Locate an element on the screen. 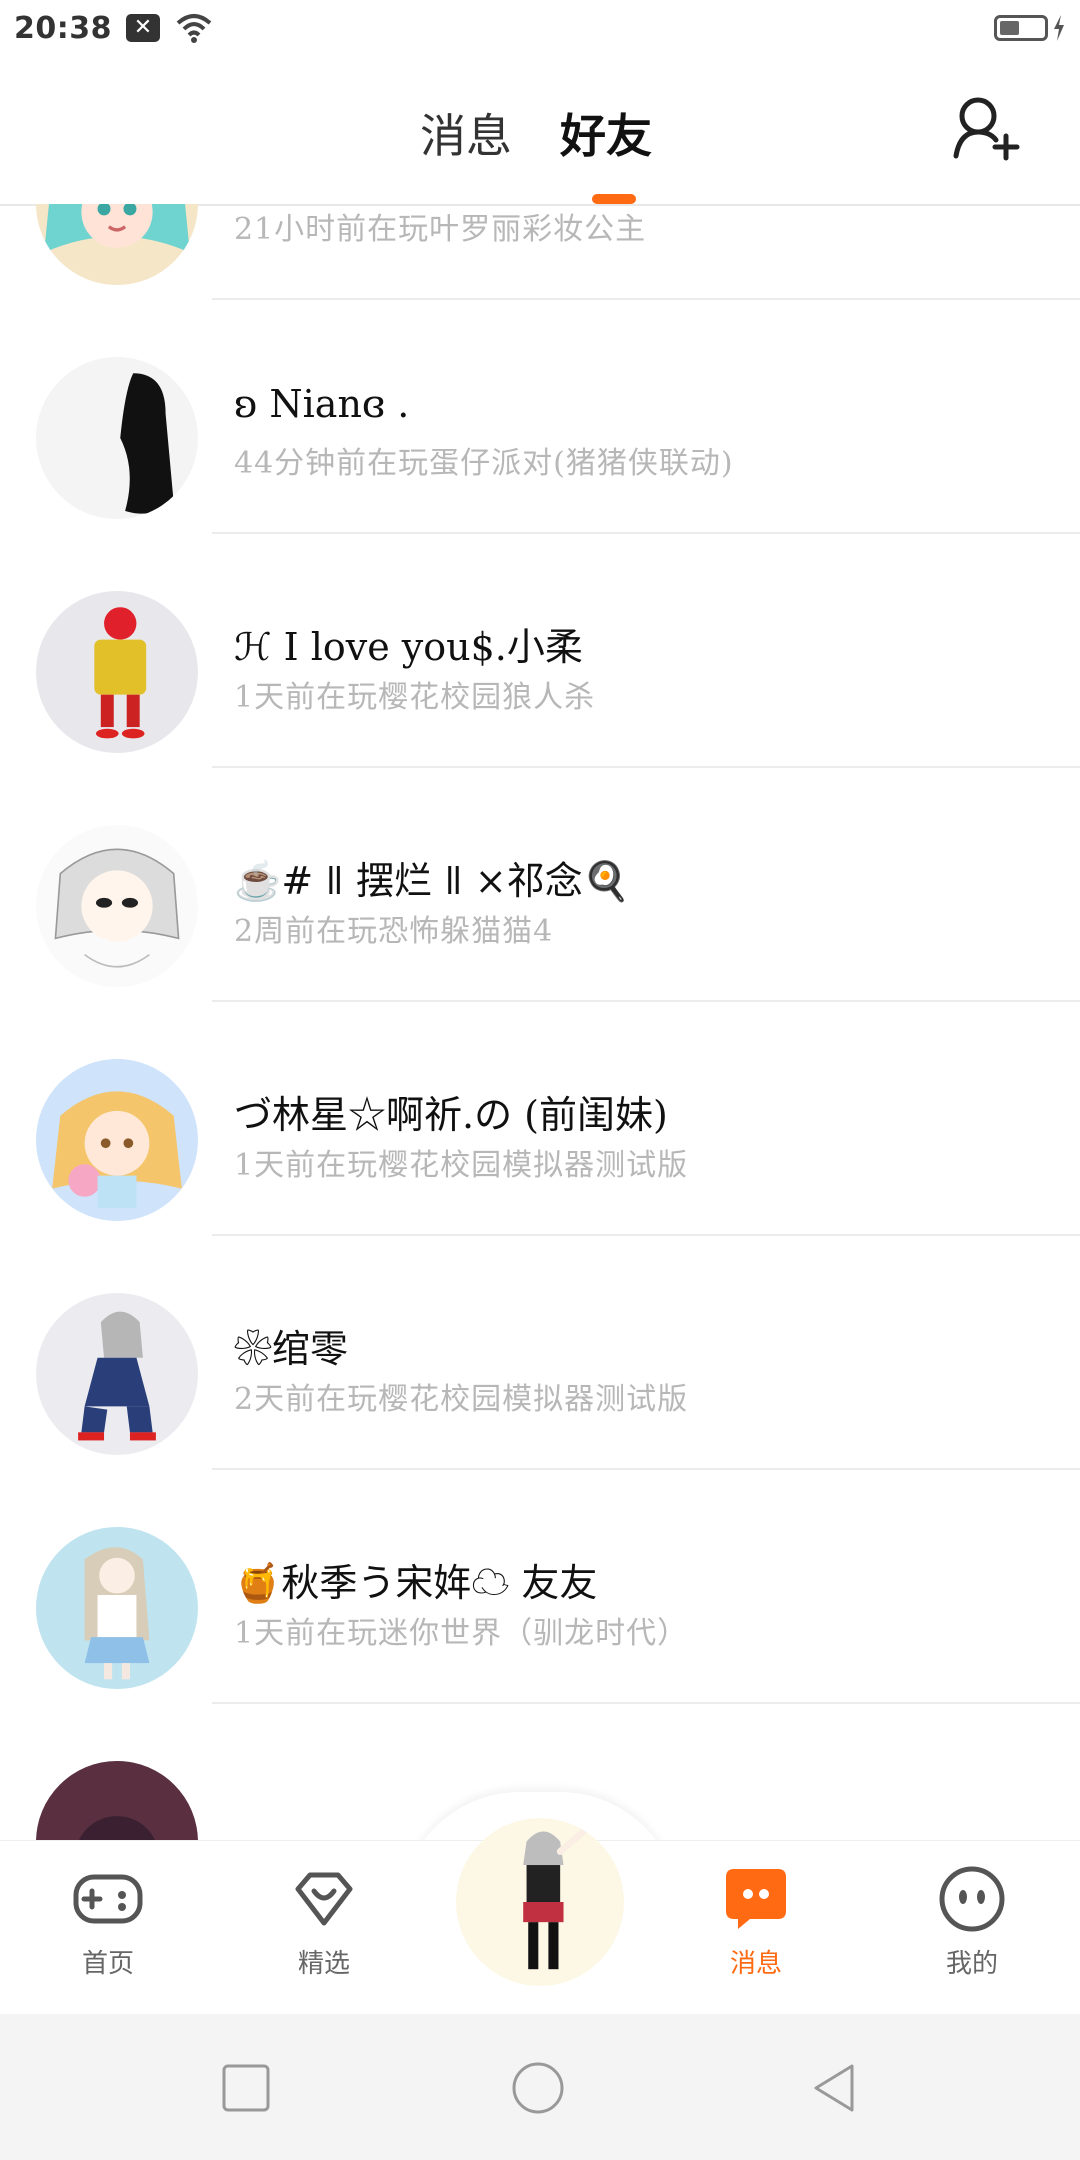 The image size is (1080, 2160). friend-name: づ林星☆啊祈.の (前闺妹) is located at coordinates (451, 1115).